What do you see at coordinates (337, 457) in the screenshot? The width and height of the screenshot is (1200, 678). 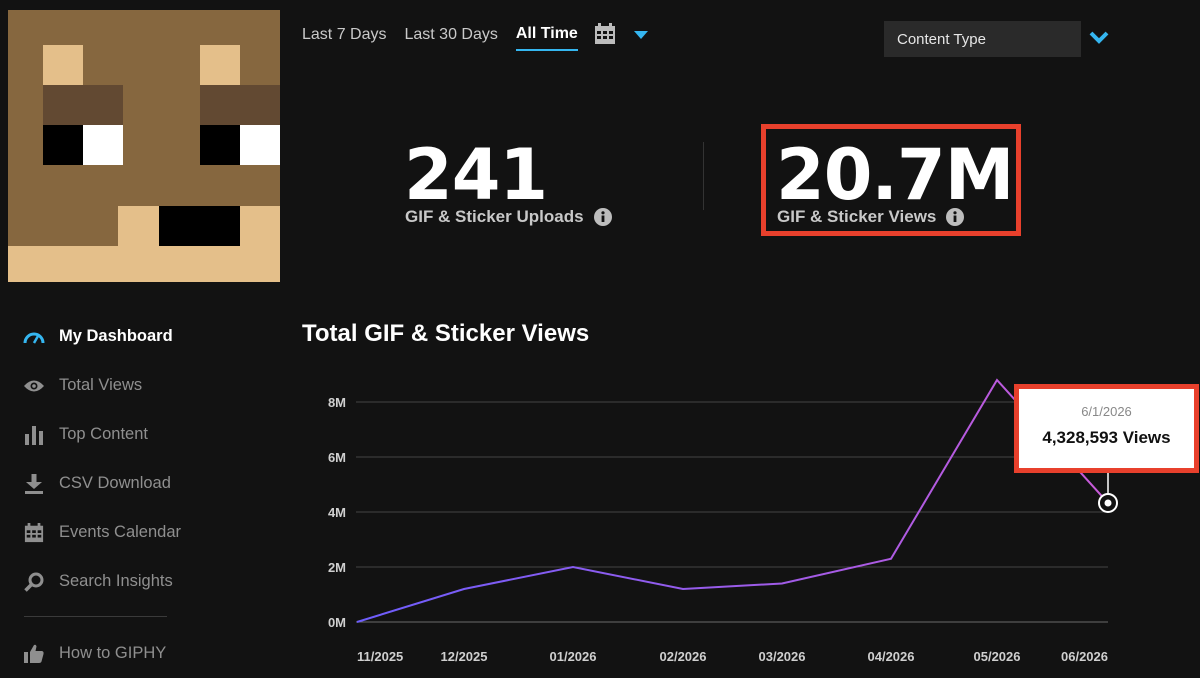 I see `y-tick-label: 6M` at bounding box center [337, 457].